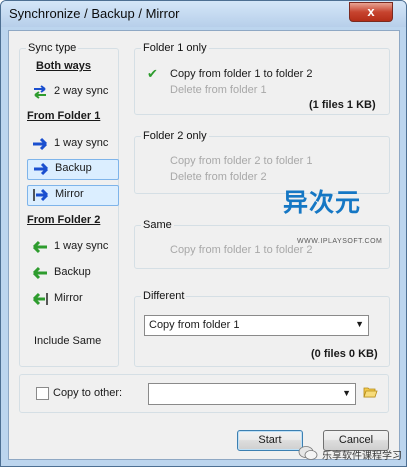 The image size is (407, 467). Describe the element at coordinates (152, 73) in the screenshot. I see `check-icon: ✔` at that location.